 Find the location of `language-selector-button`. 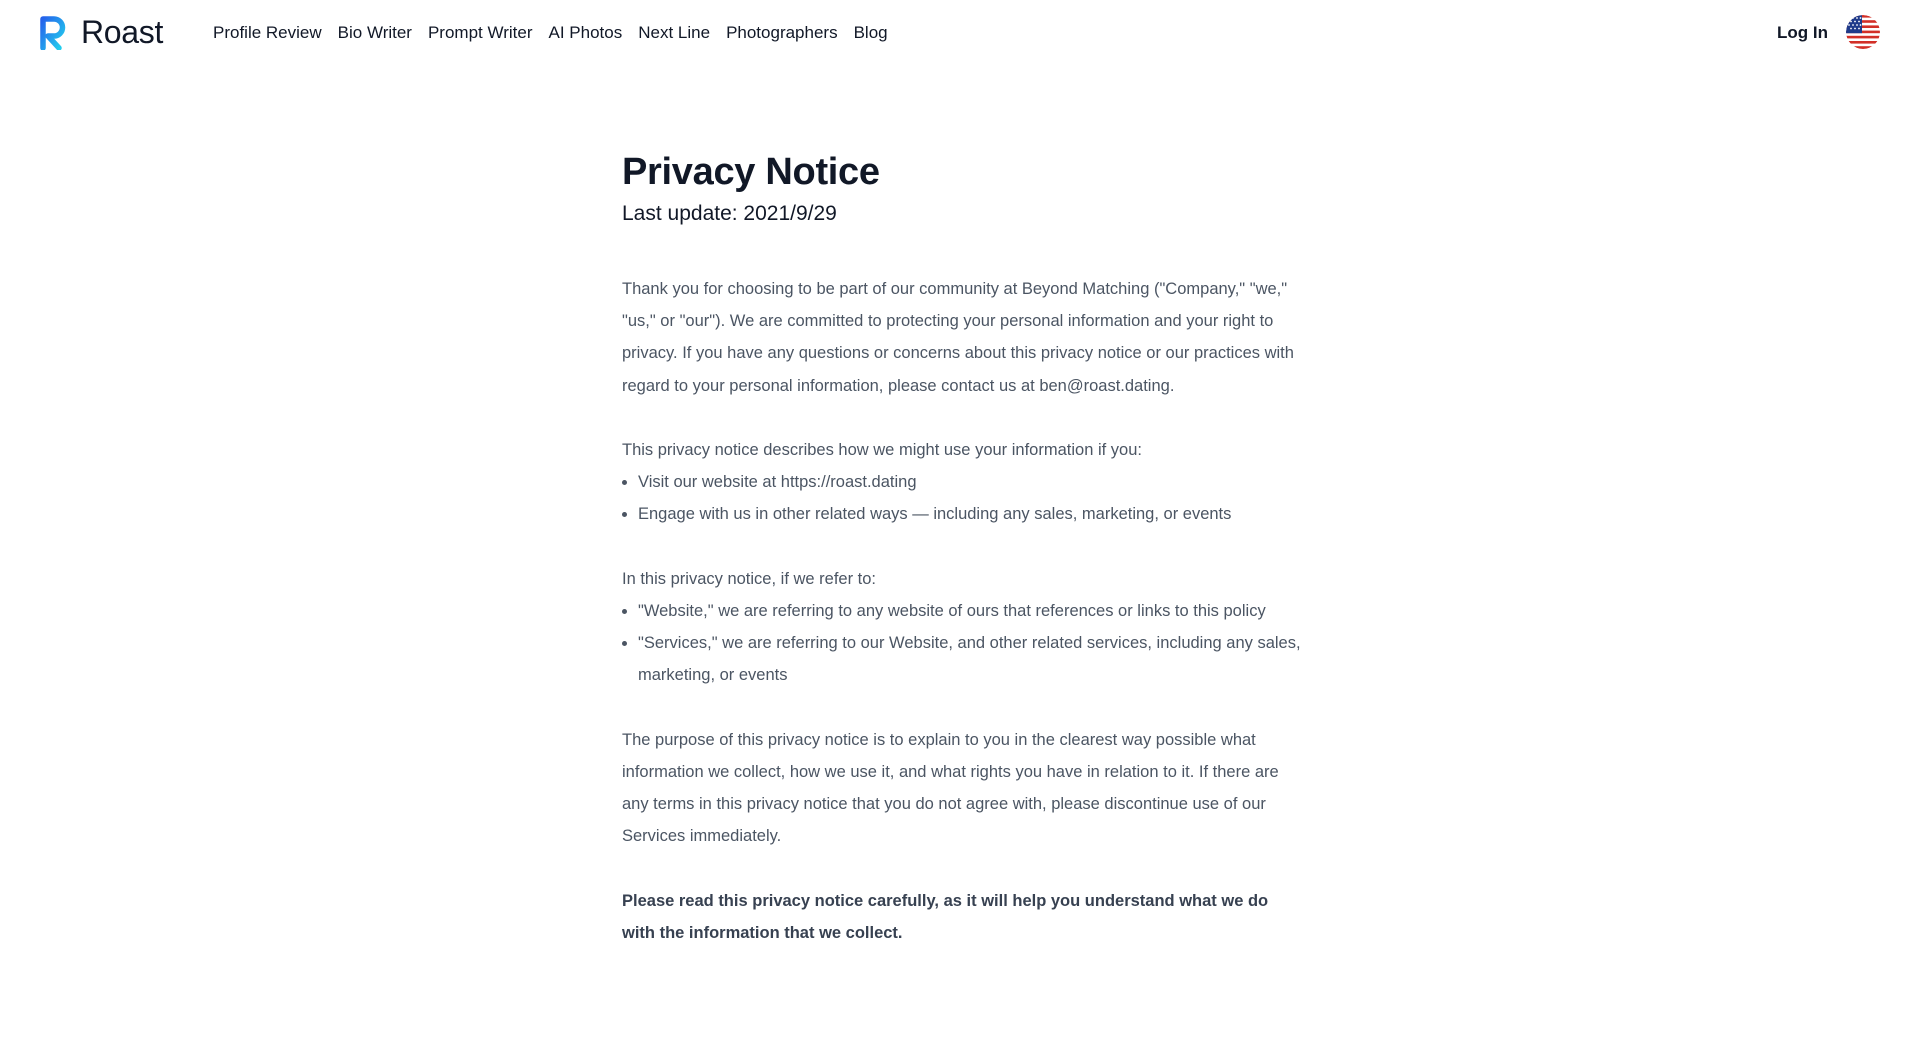

language-selector-button is located at coordinates (1863, 32).